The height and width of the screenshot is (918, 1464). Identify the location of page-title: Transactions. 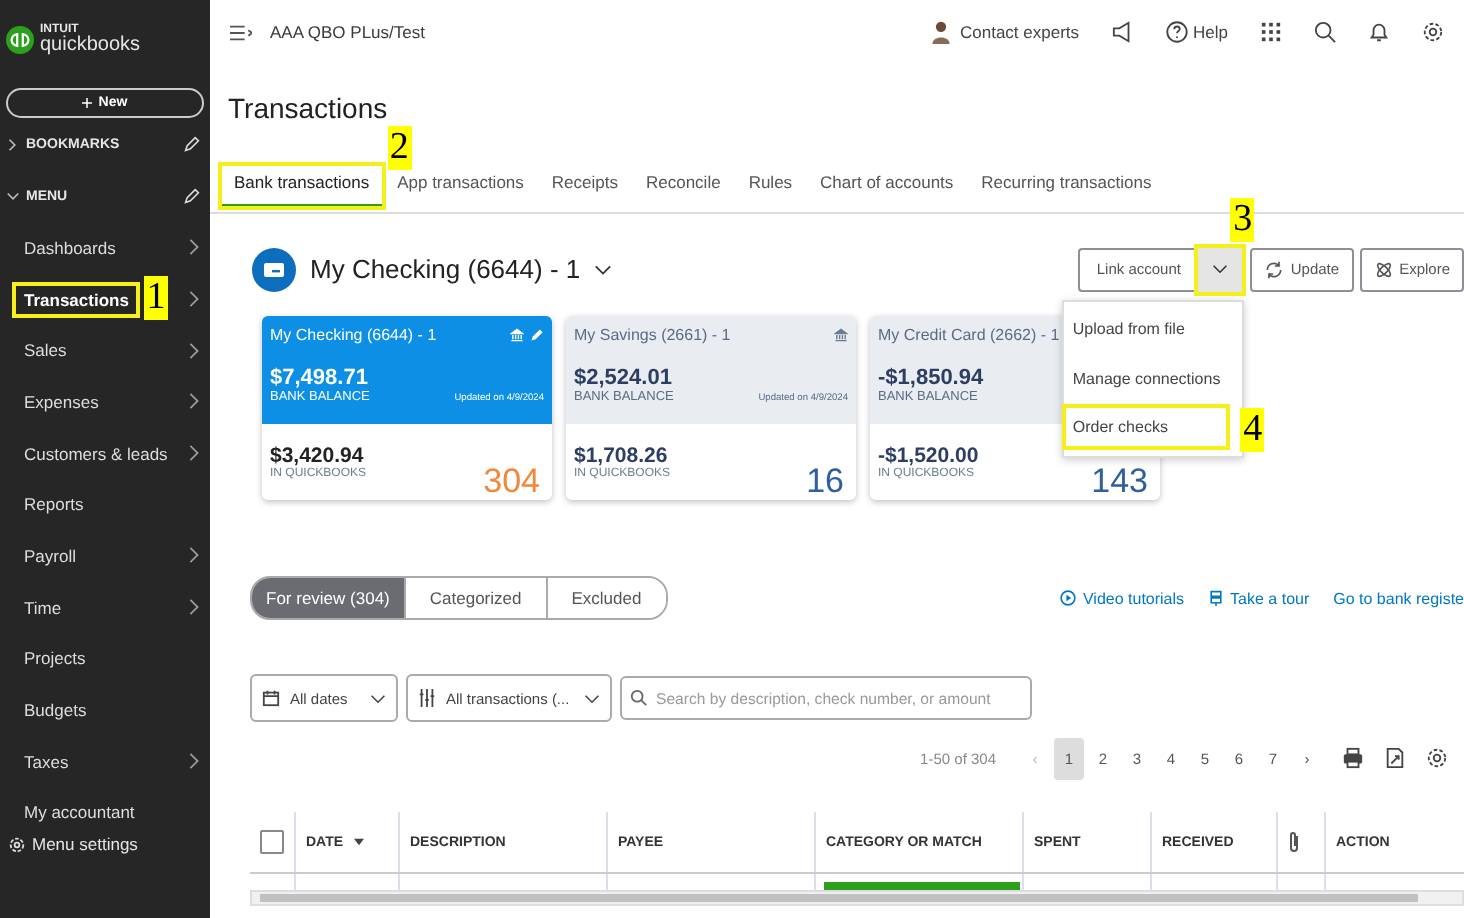
(309, 110).